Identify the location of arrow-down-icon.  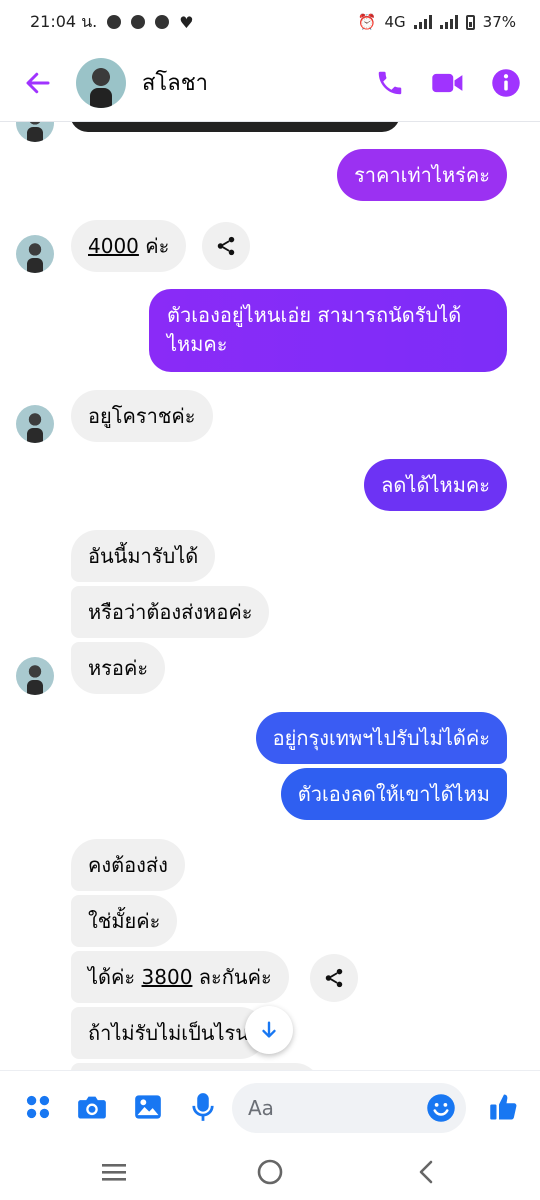
(269, 1029).